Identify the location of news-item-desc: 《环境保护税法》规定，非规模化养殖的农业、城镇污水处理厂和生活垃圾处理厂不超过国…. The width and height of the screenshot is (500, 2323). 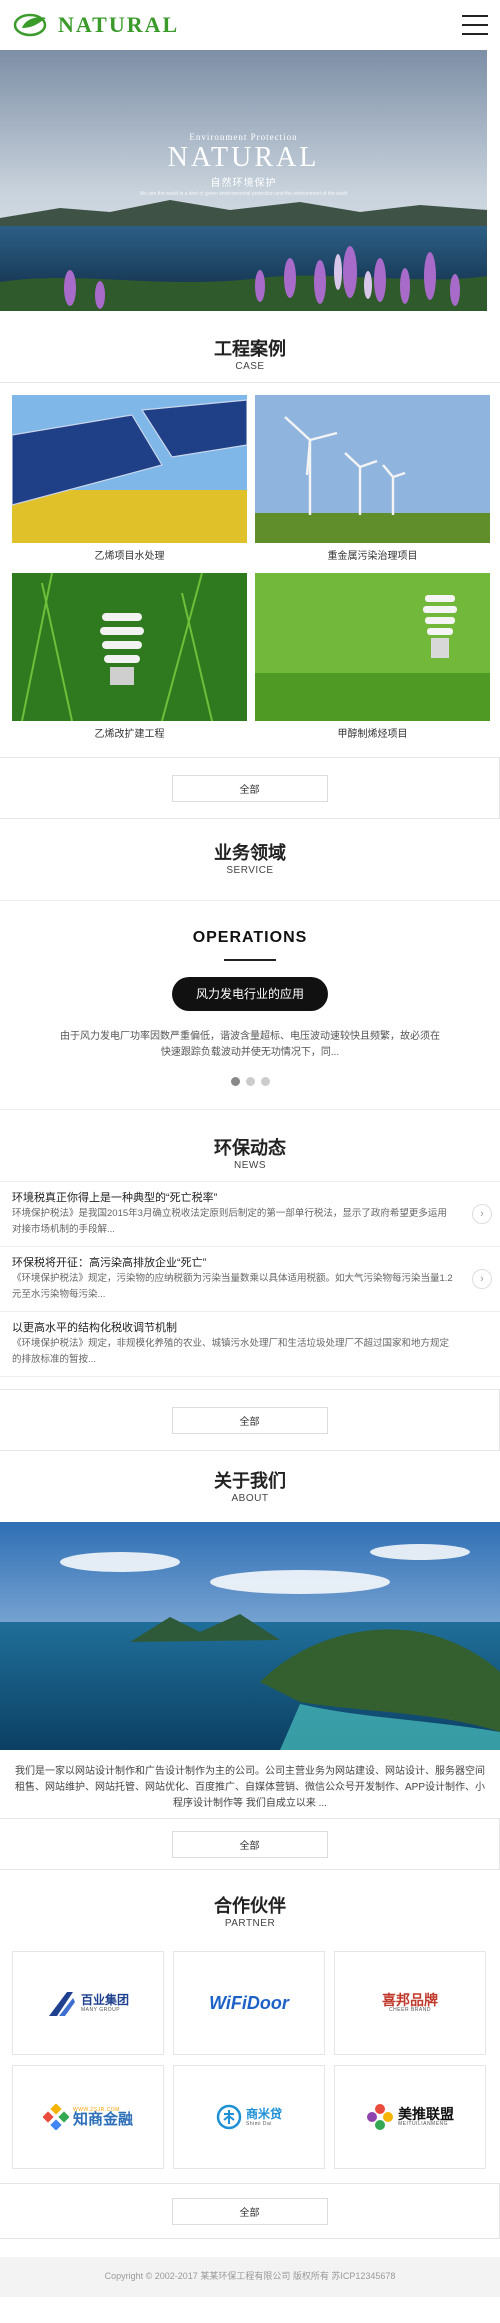
(231, 1351).